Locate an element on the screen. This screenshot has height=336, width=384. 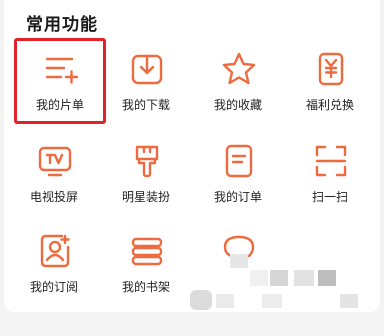
item-label: 我的书架 is located at coordinates (145, 287).